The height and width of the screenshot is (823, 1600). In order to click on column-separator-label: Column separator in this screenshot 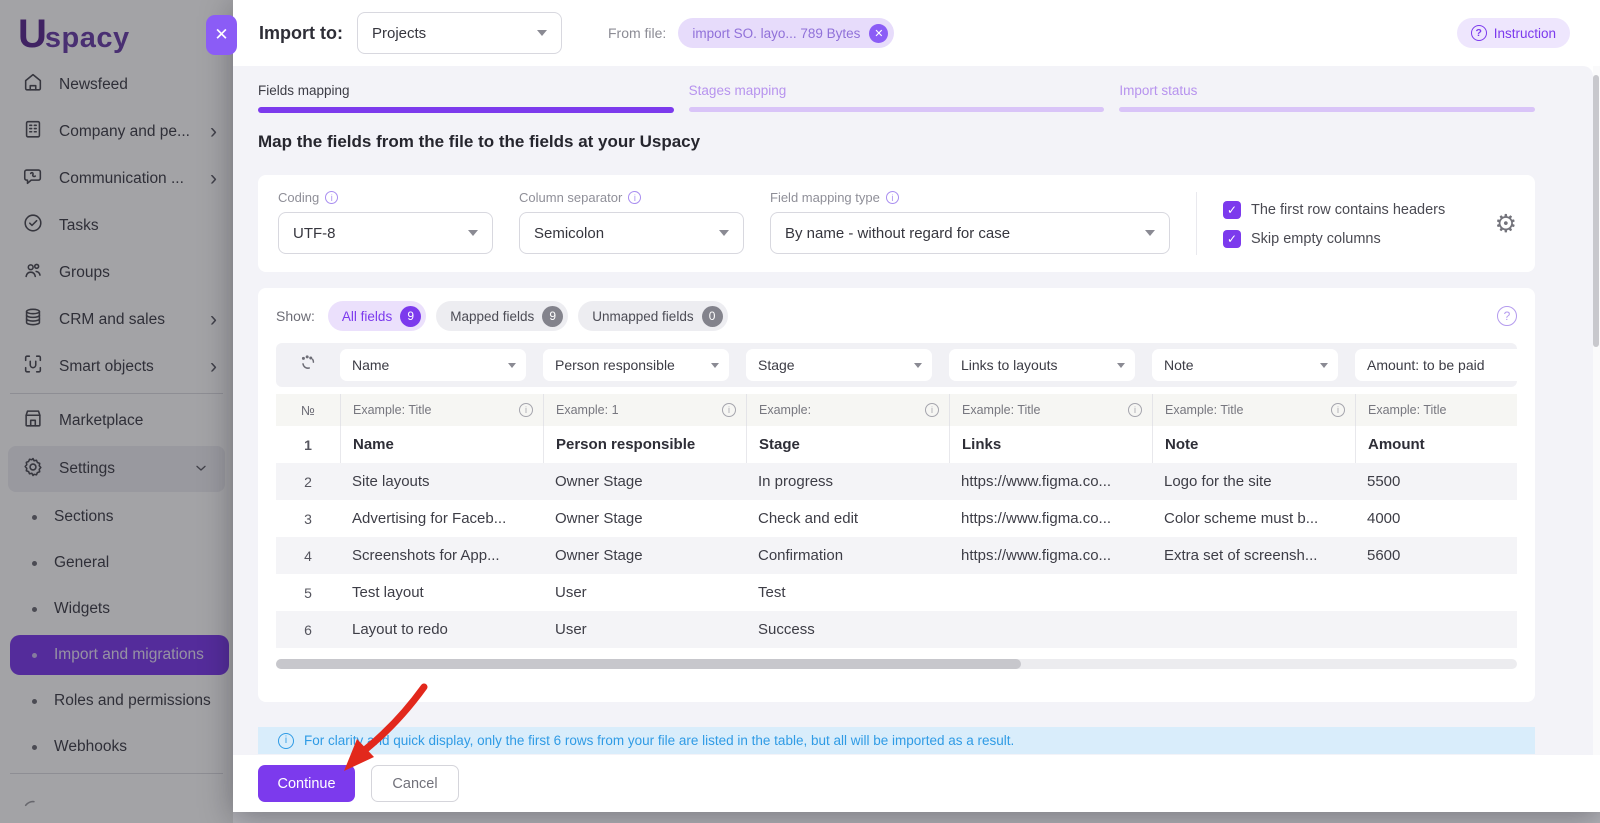, I will do `click(571, 197)`.